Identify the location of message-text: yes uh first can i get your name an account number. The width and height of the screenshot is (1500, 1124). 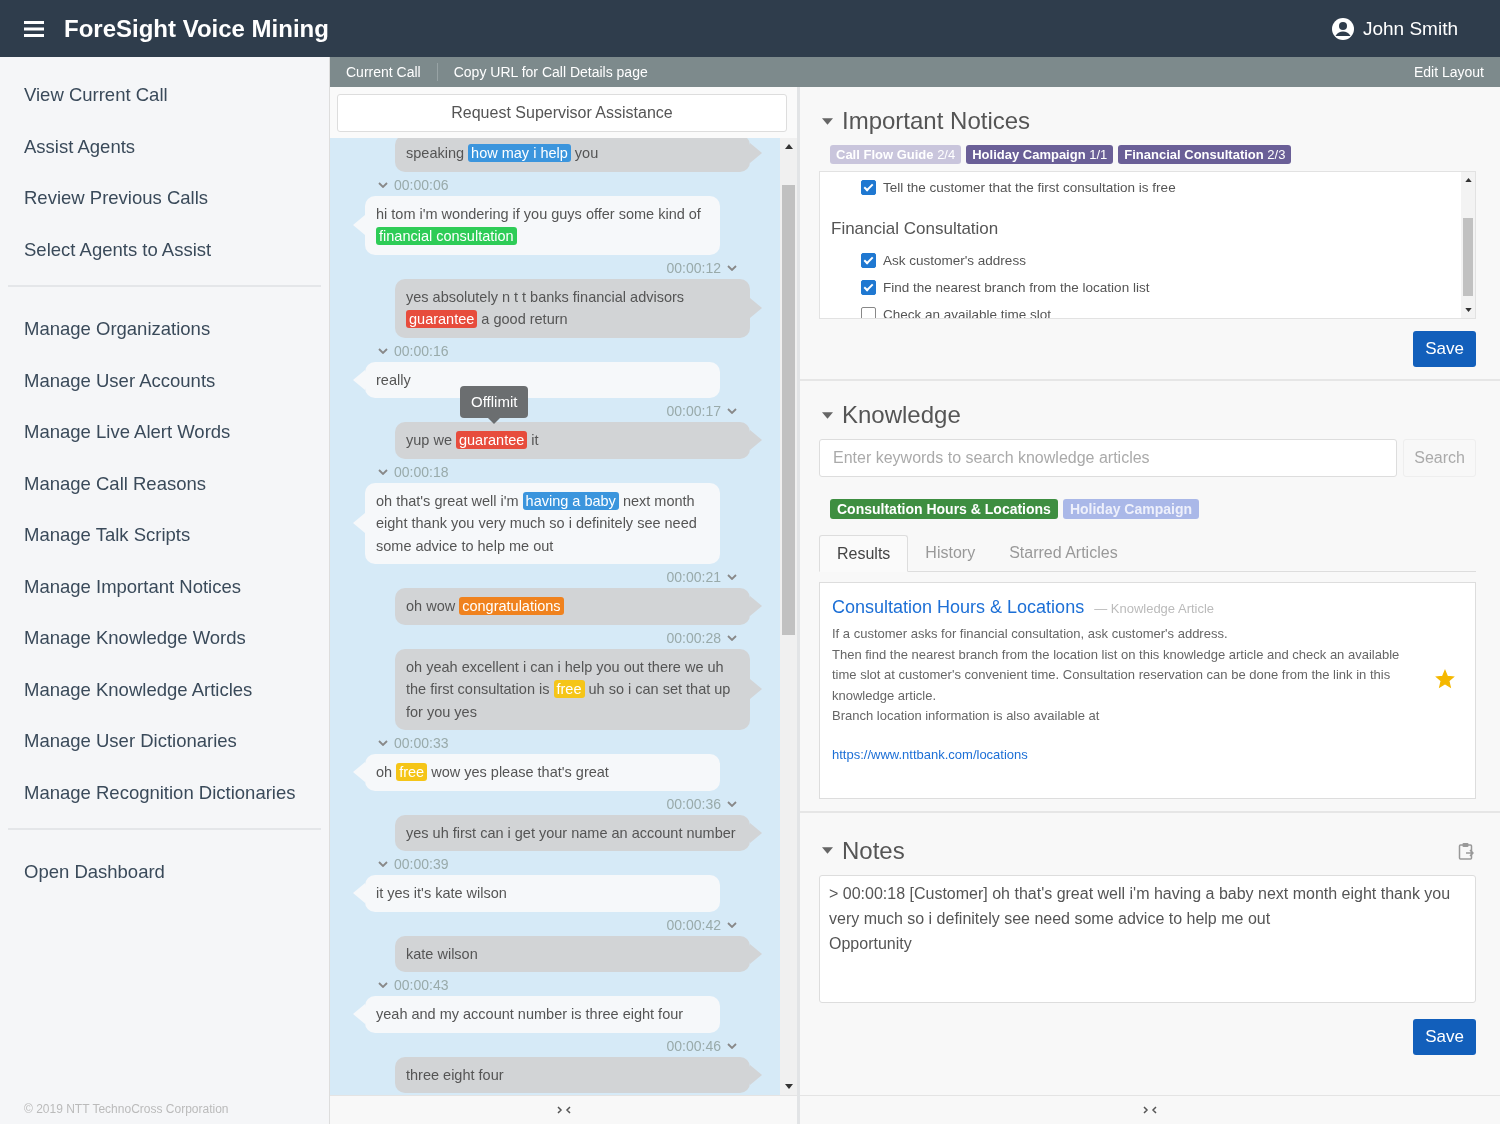
(578, 832).